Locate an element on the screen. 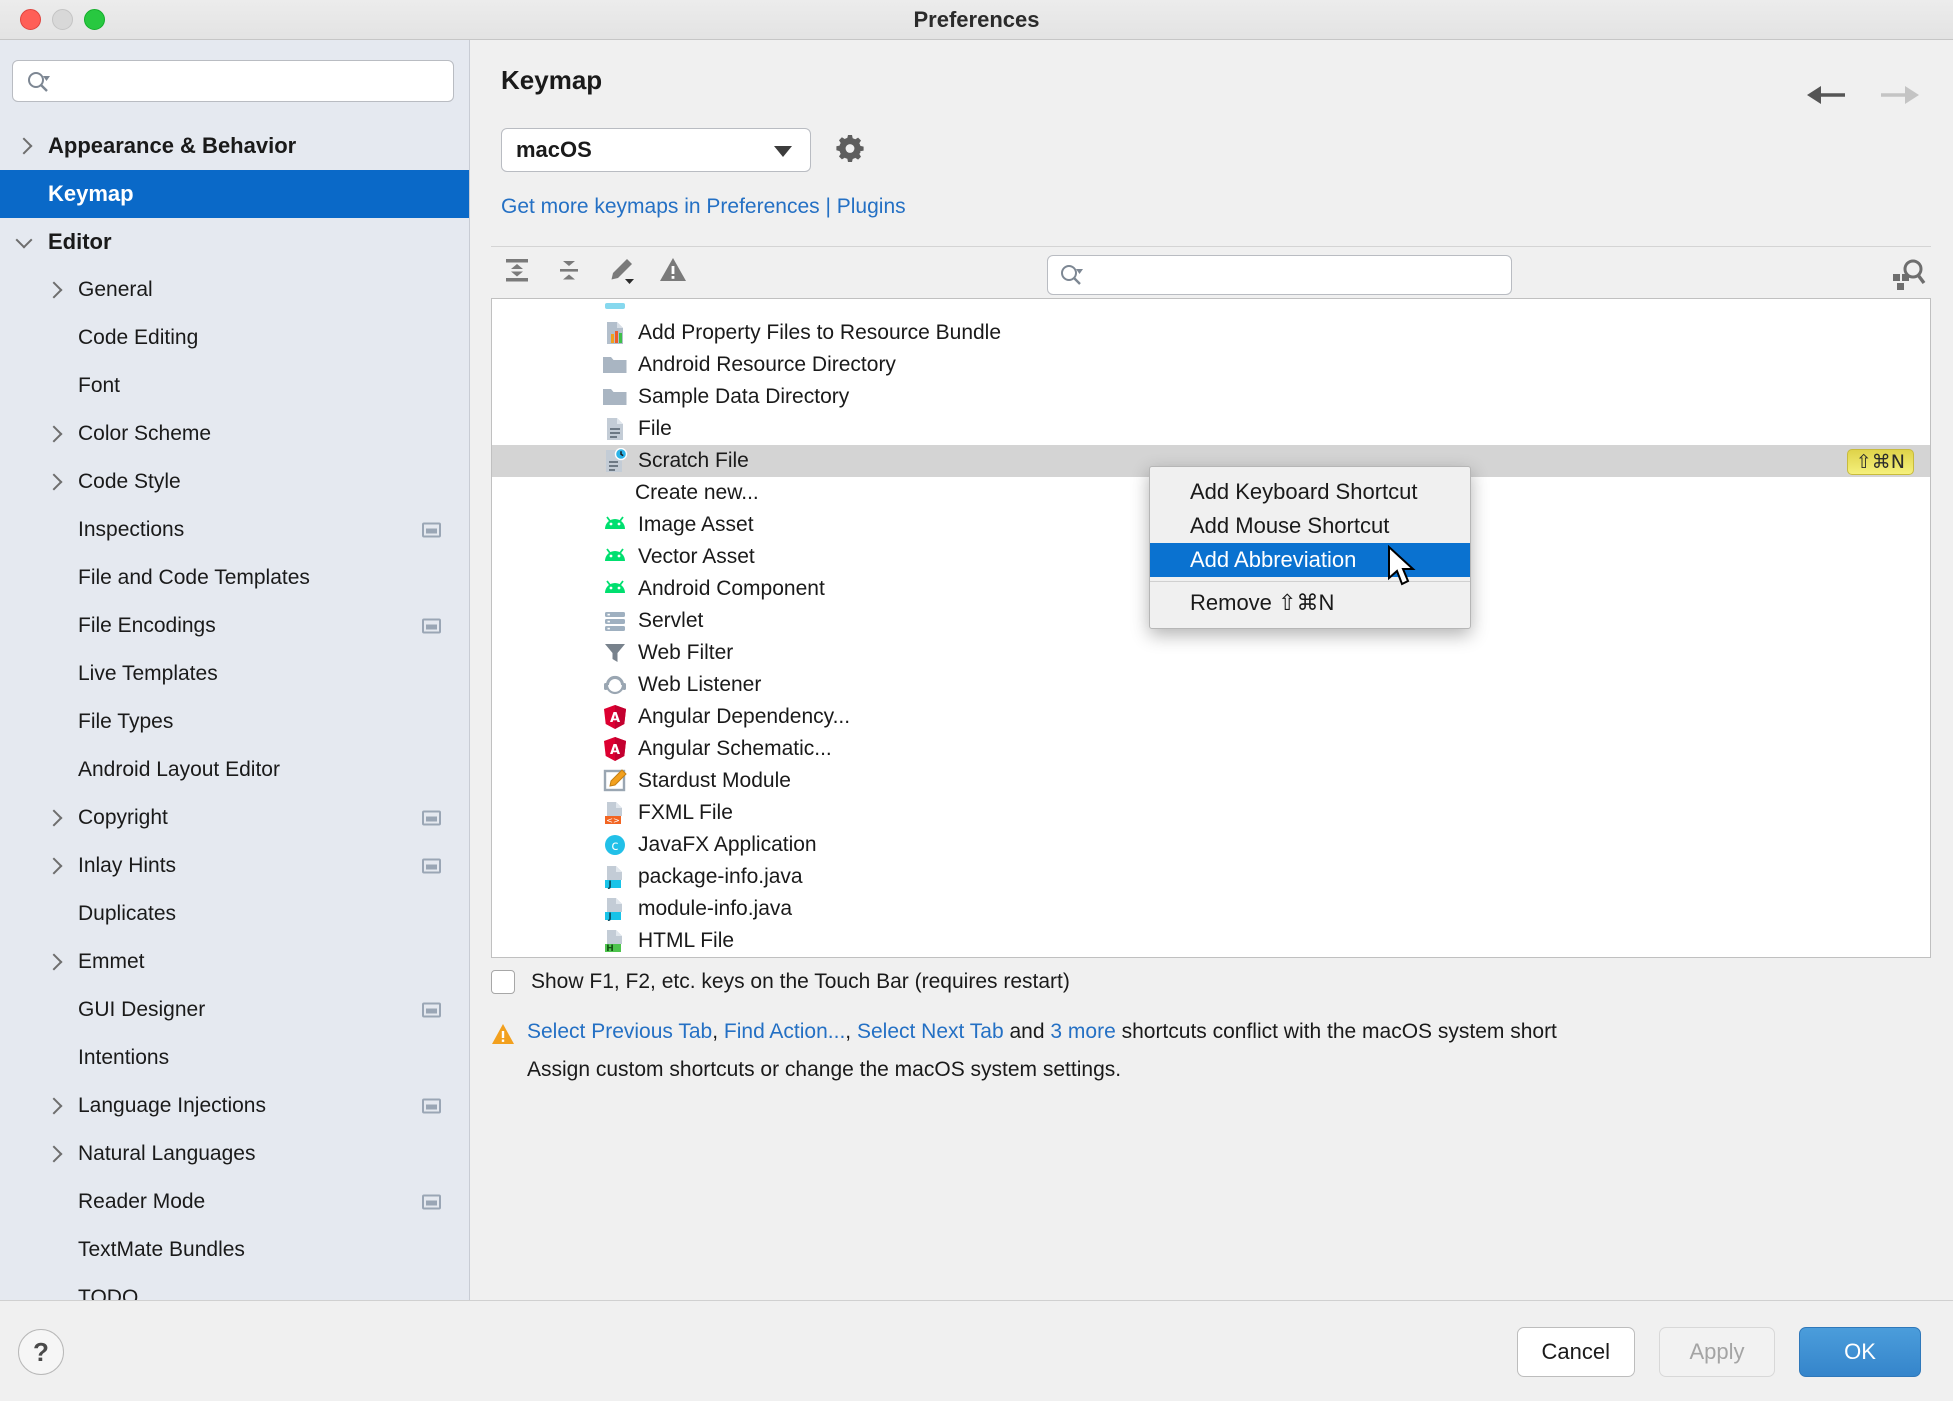 This screenshot has width=1953, height=1401. table-row: Android Resource Directory is located at coordinates (1211, 365).